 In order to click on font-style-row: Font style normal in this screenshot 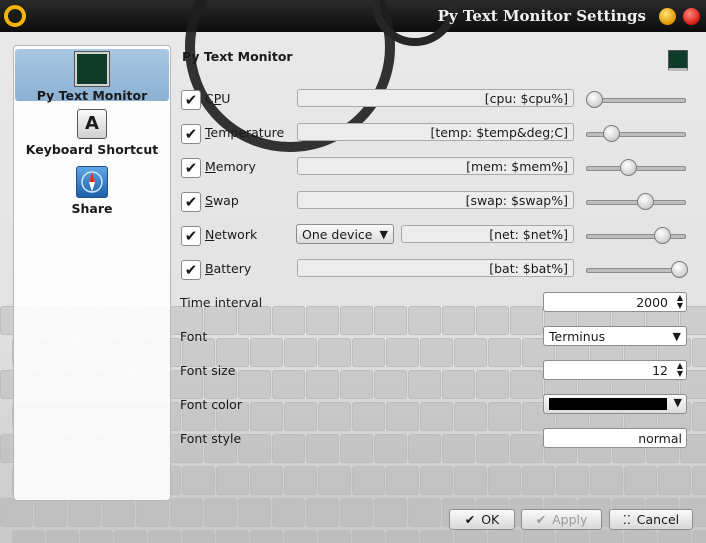, I will do `click(435, 439)`.